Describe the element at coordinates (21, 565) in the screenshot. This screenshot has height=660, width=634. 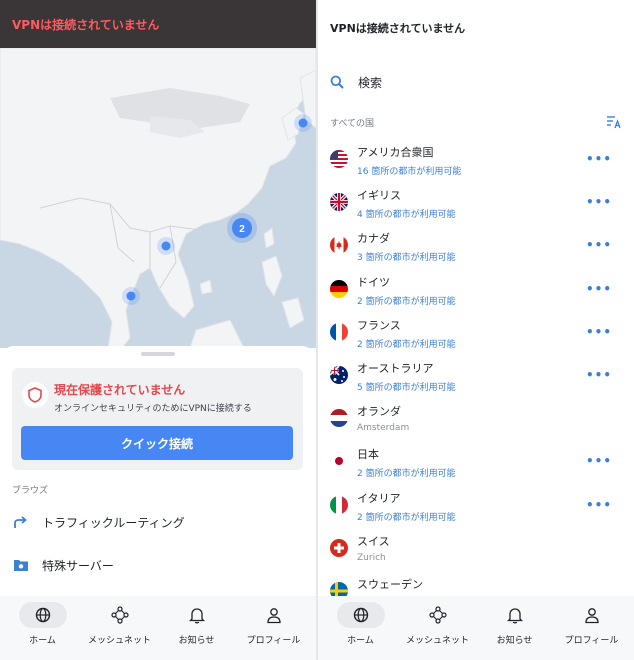
I see `folder-server-icon` at that location.